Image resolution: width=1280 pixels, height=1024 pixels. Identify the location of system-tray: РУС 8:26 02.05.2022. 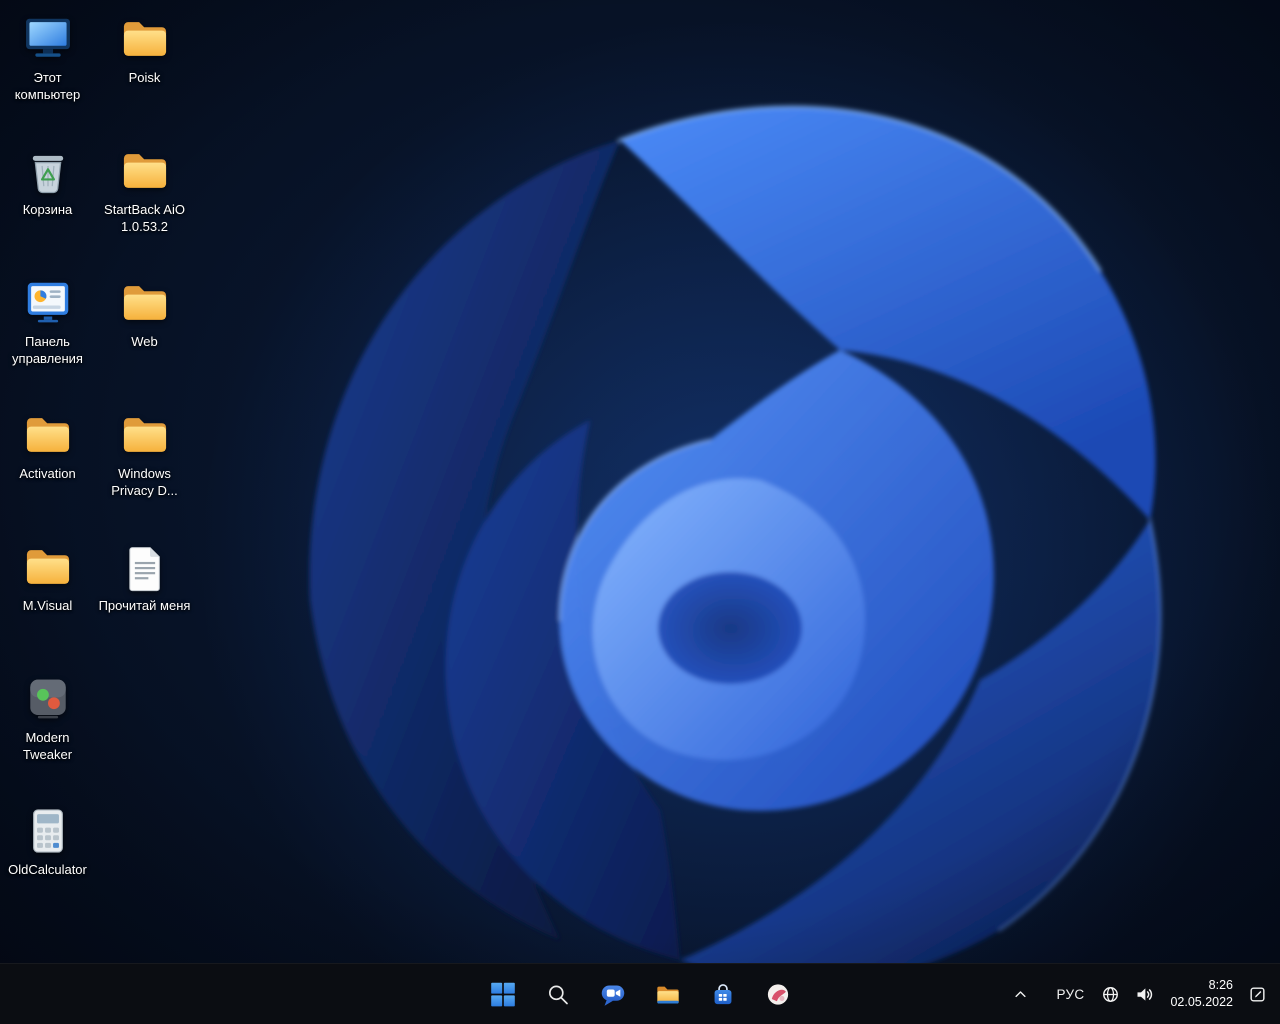
(1140, 994).